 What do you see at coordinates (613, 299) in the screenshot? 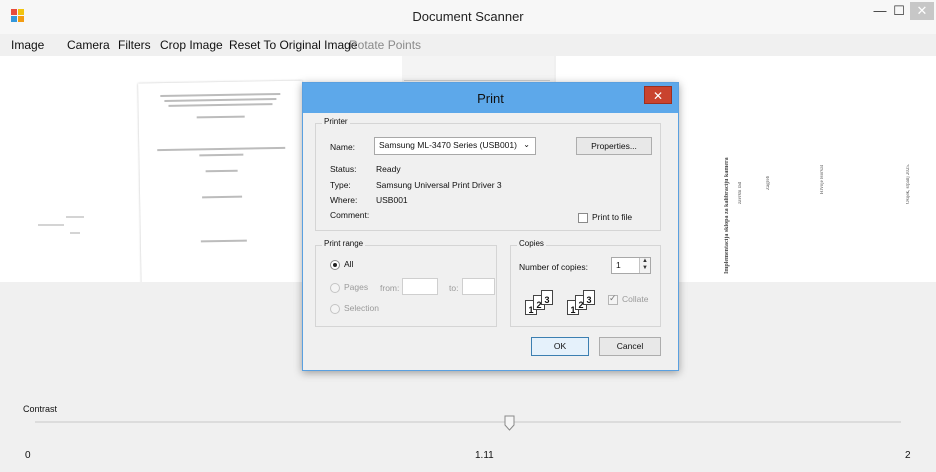
I see `collate-checkbox` at bounding box center [613, 299].